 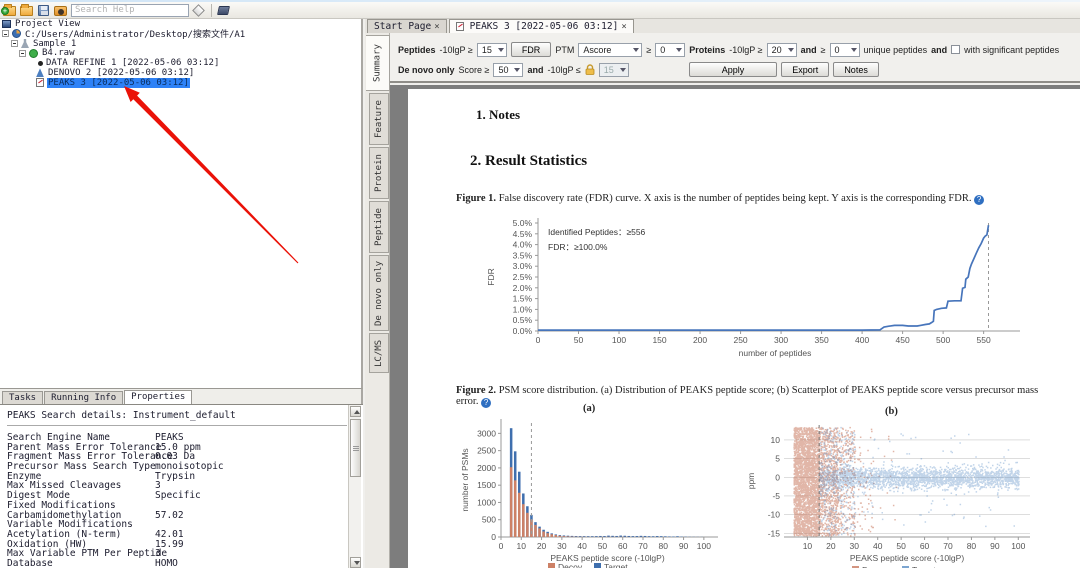 What do you see at coordinates (805, 69) in the screenshot?
I see `export-button: Export` at bounding box center [805, 69].